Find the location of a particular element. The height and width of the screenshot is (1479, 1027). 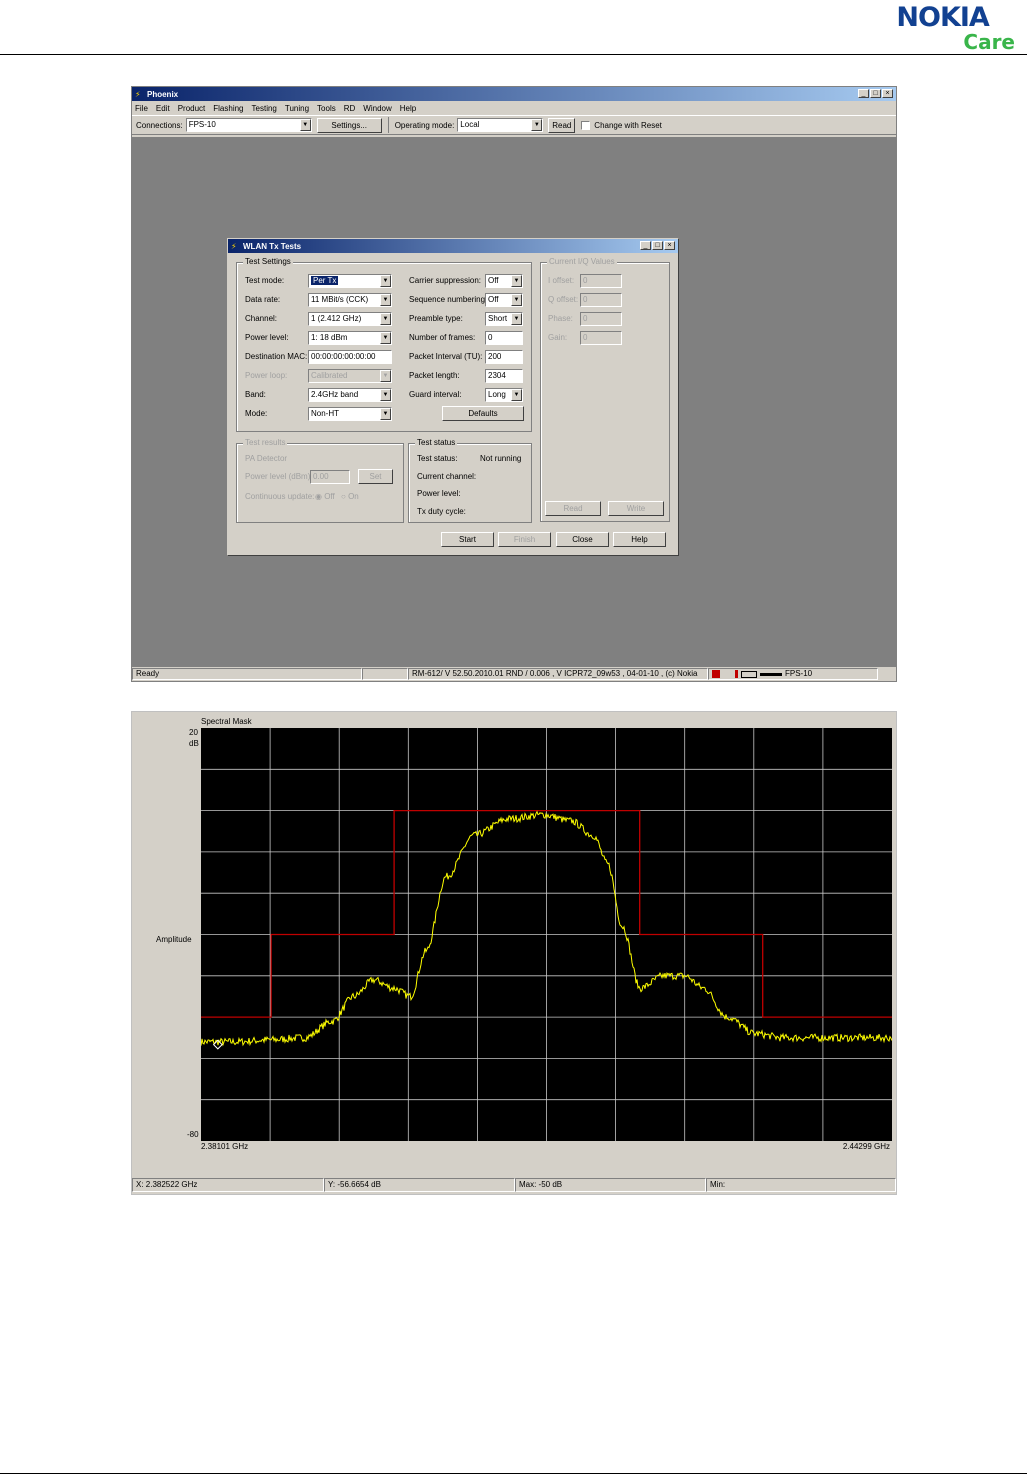

menu-tools: Tools is located at coordinates (326, 108).